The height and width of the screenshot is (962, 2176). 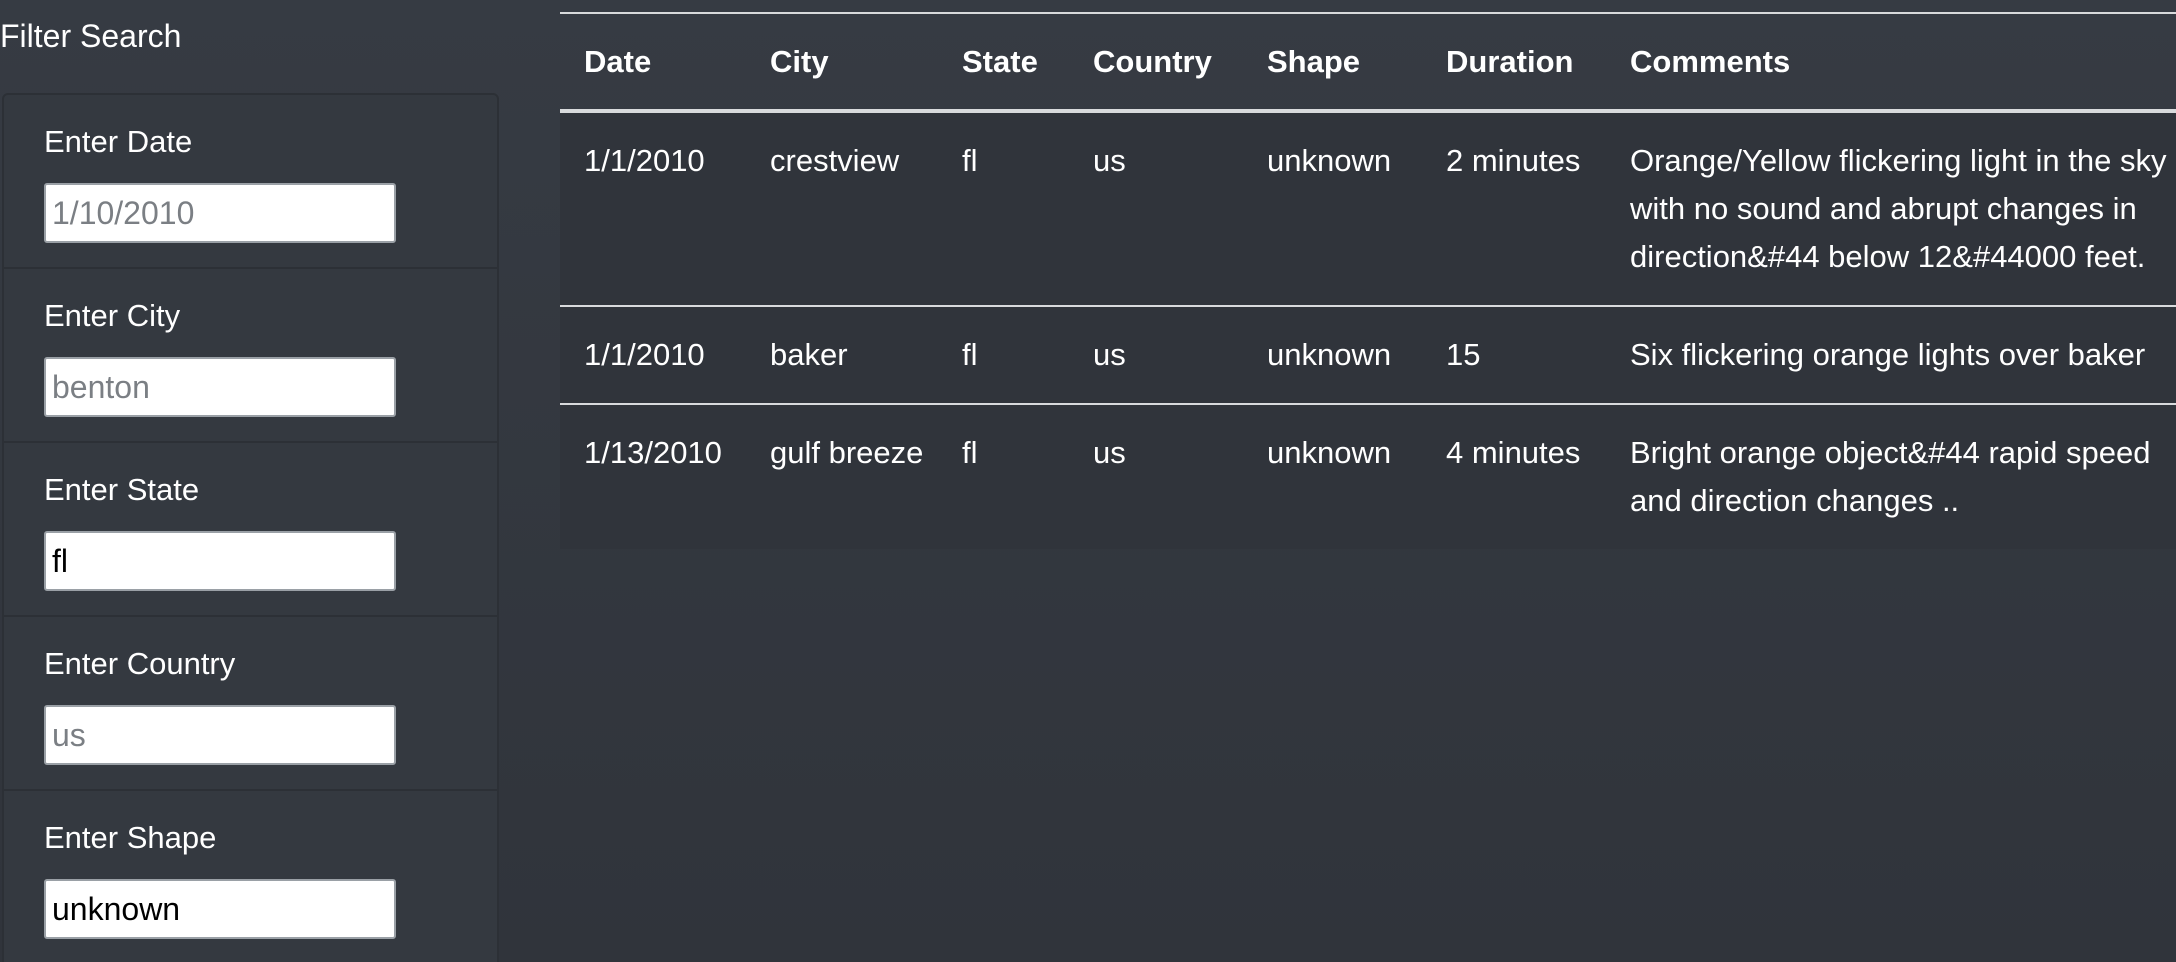 I want to click on column-header-date: Date, so click(x=618, y=61).